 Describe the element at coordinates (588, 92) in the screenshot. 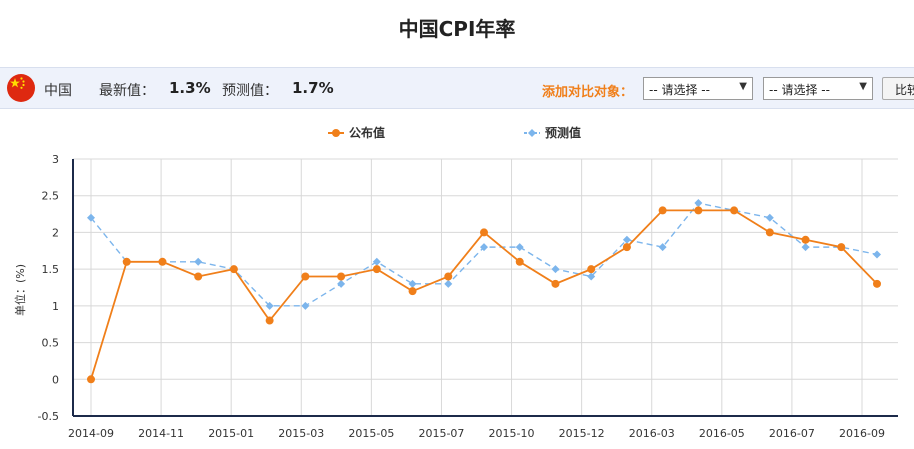

I see `compare-label: 添加对比对象：` at that location.